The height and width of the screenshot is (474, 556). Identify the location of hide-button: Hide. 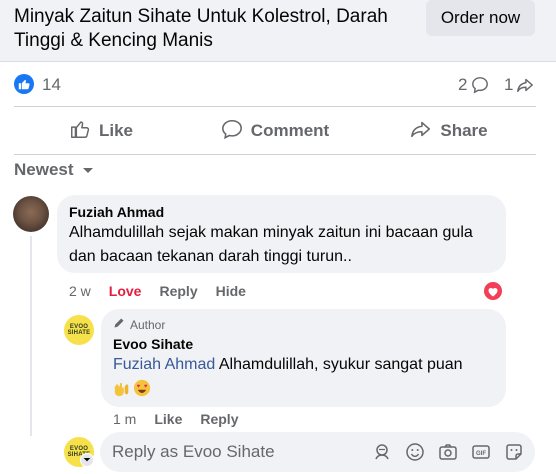
(231, 291).